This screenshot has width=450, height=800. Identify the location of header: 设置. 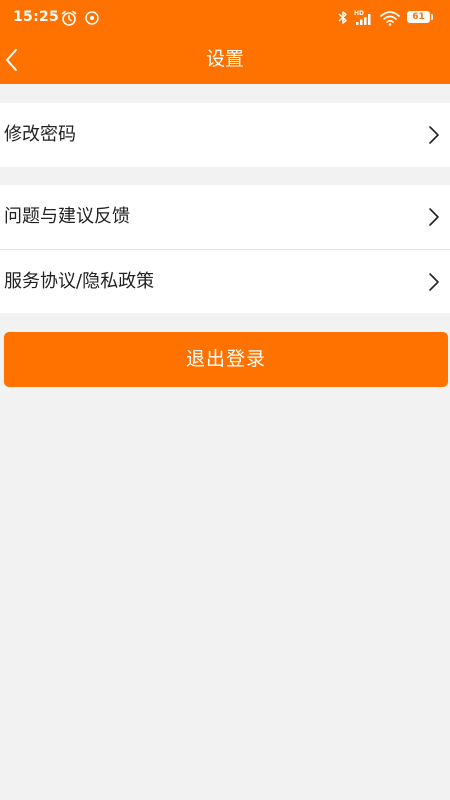
(225, 61).